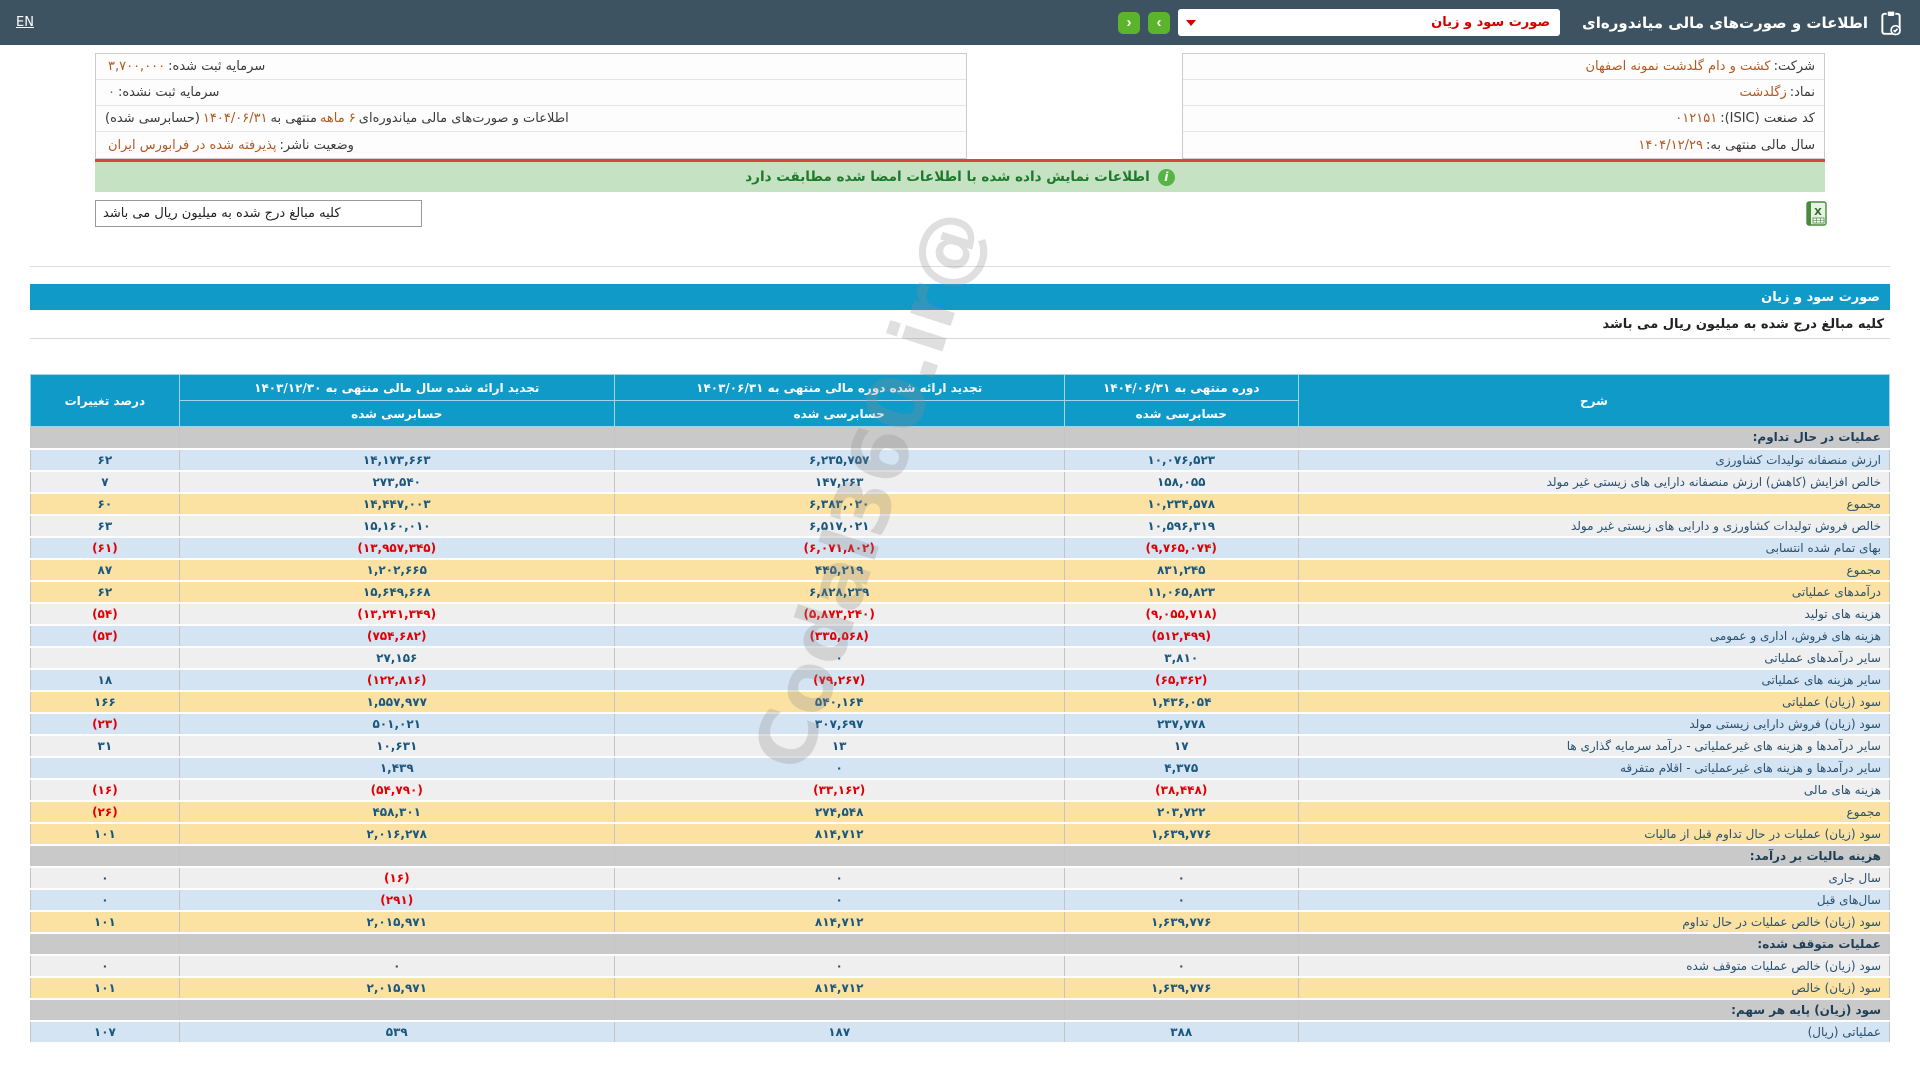 The image size is (1920, 1080). Describe the element at coordinates (839, 504) in the screenshot. I see `value-prior: ۶,۳۸۳,۰۲۰` at that location.